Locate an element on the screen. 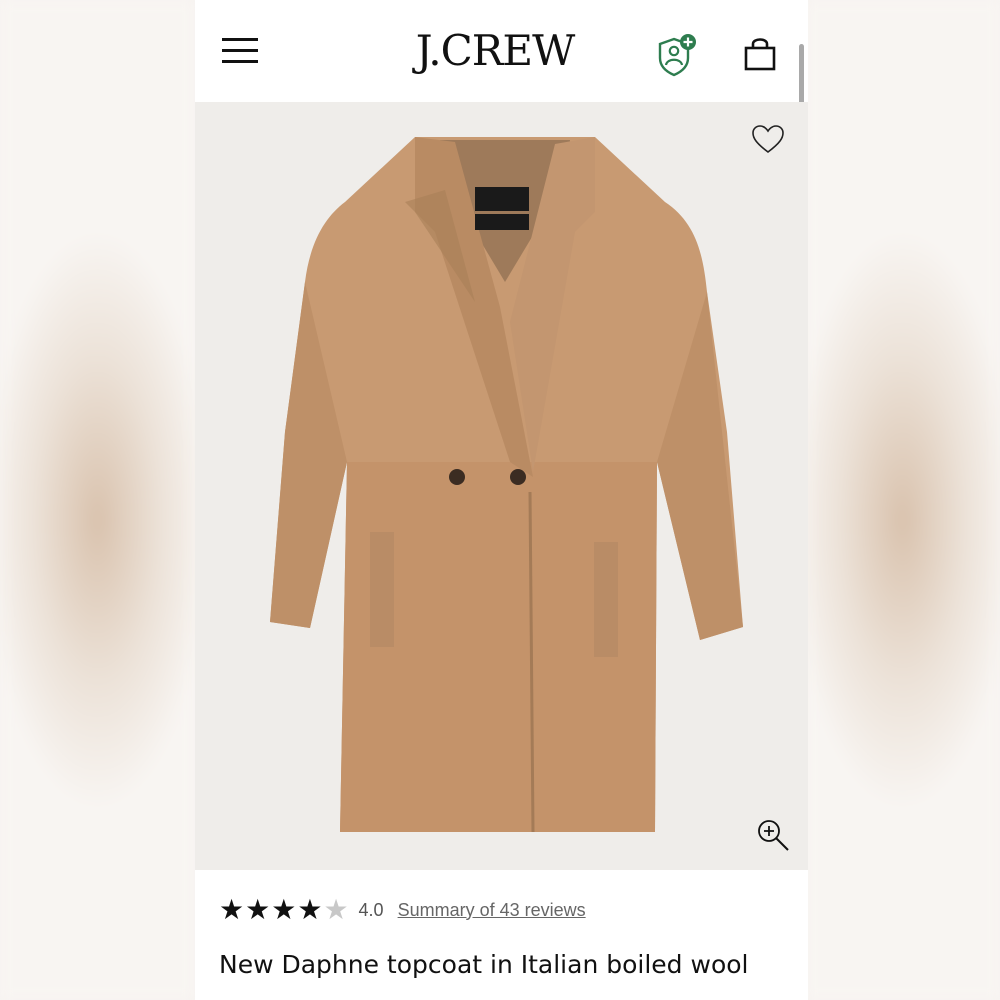 Image resolution: width=1000 pixels, height=1000 pixels. reviews-summary: ★ ★ ★ ★ ★ 4.0 Summary of 43 reviews is located at coordinates (402, 910).